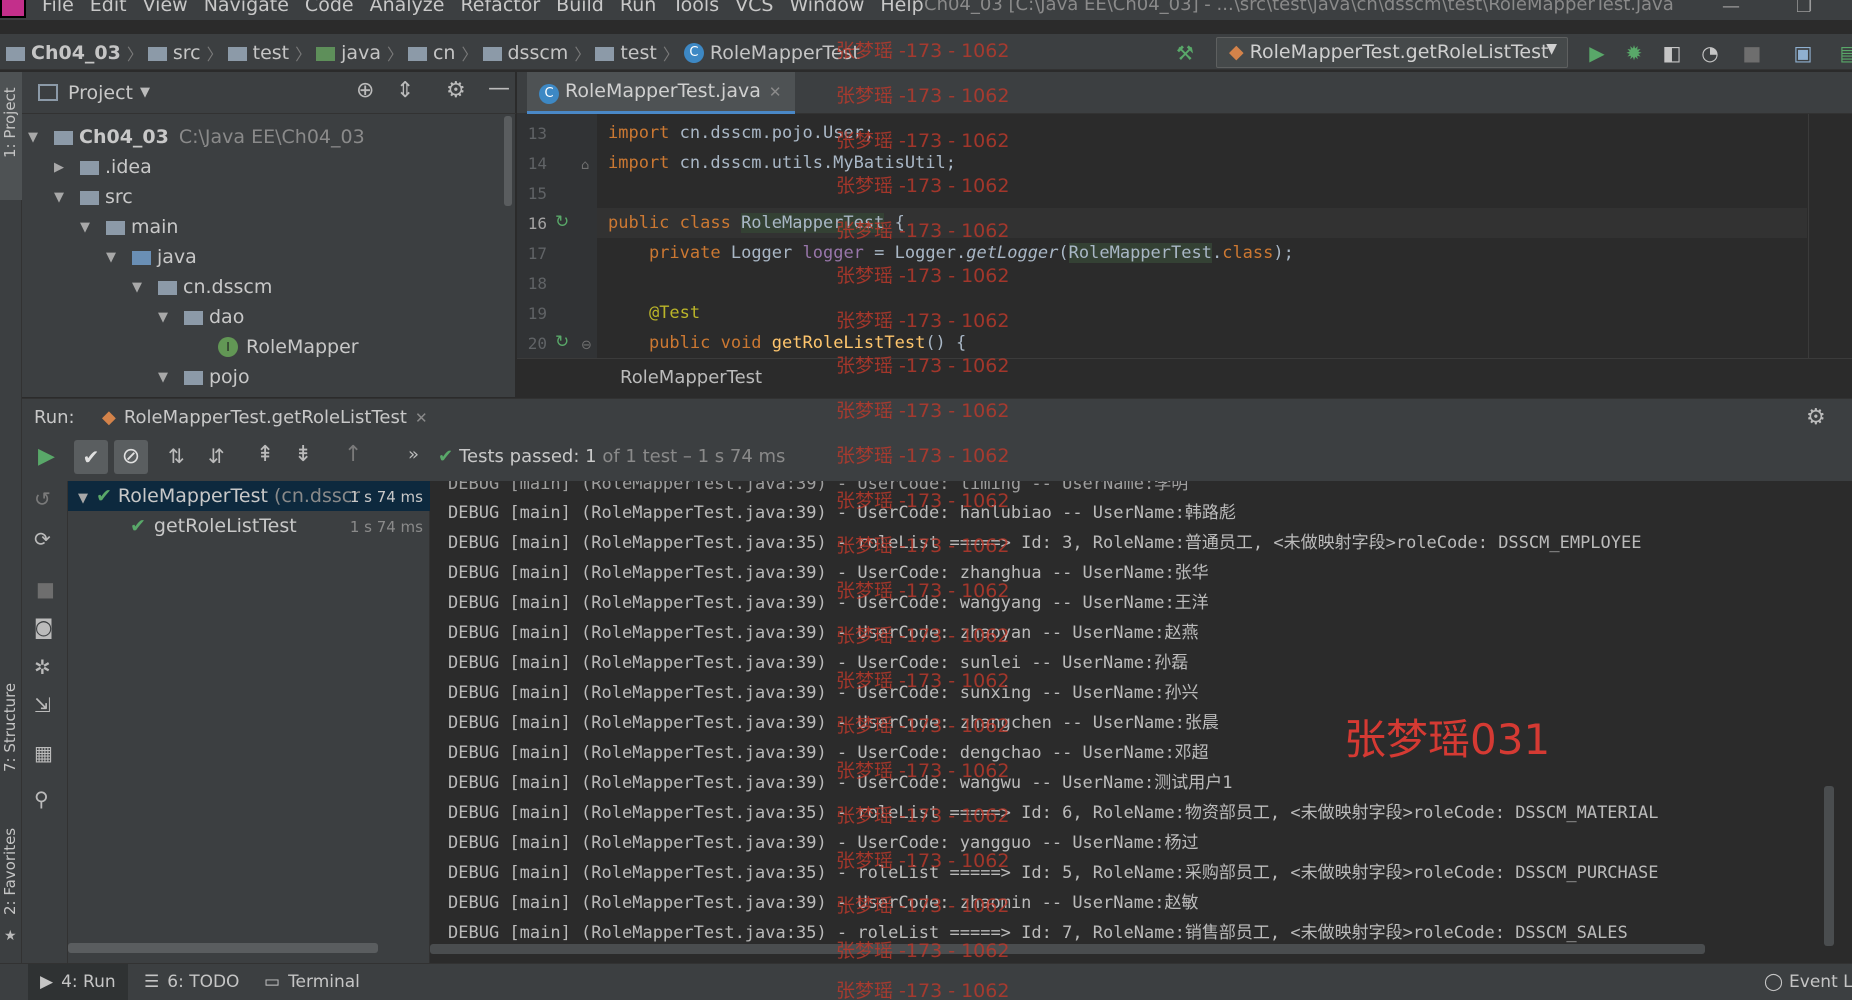  Describe the element at coordinates (43, 627) in the screenshot. I see `camera-icon: ◙` at that location.